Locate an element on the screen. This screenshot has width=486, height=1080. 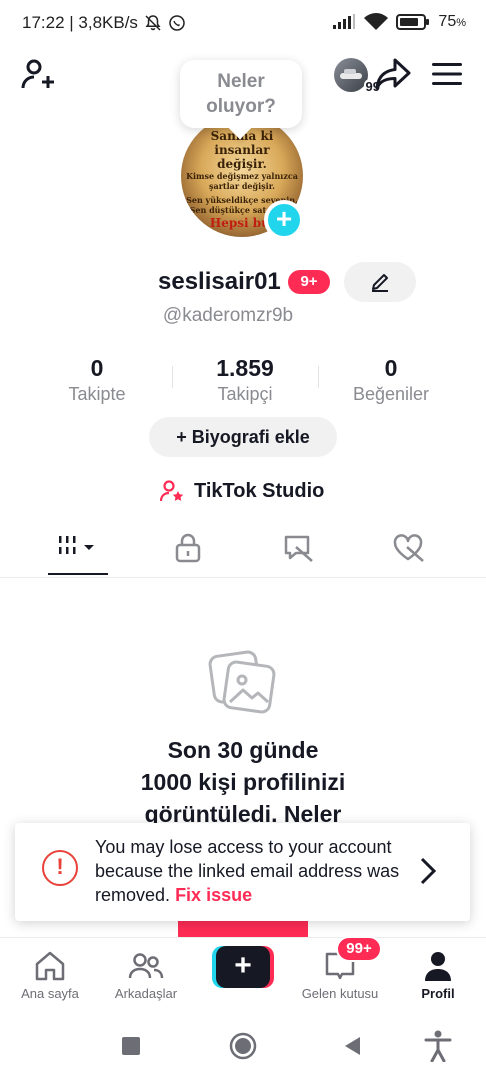
username: seslisair01 is located at coordinates (219, 281).